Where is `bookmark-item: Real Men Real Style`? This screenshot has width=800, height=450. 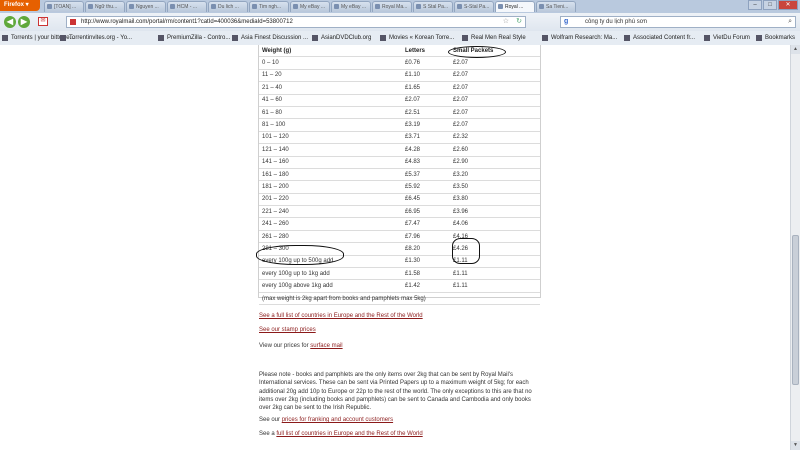
bookmark-item: Real Men Real Style is located at coordinates (494, 38).